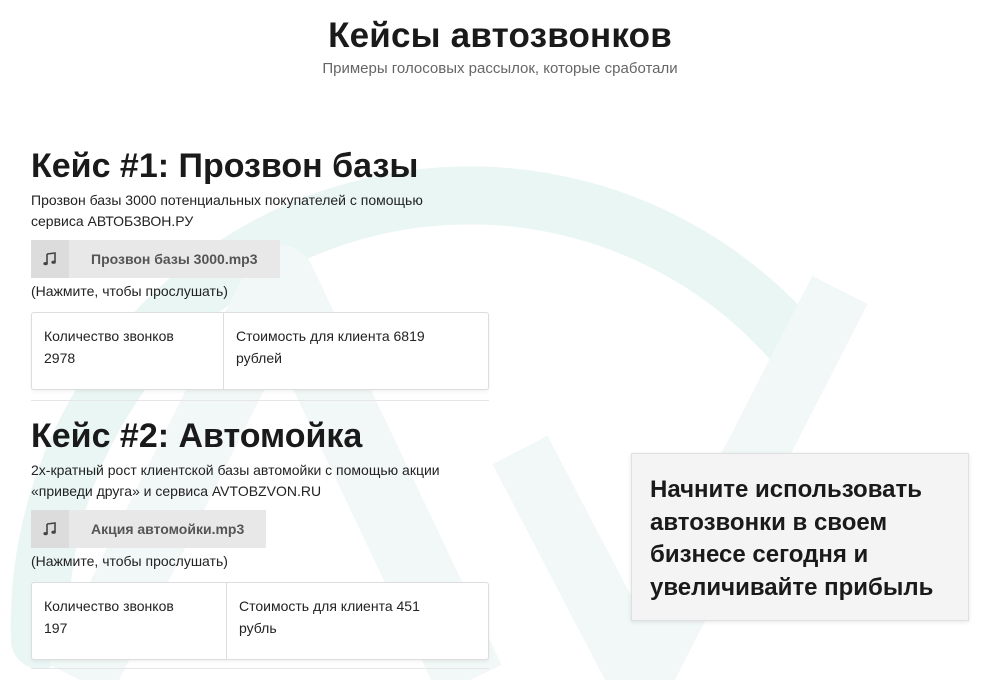  What do you see at coordinates (129, 621) in the screenshot?
I see `stat-calls: Количество звонков 197` at bounding box center [129, 621].